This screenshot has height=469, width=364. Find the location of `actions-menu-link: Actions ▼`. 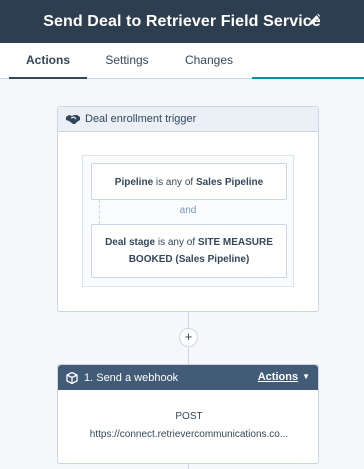

actions-menu-link: Actions ▼ is located at coordinates (284, 377).